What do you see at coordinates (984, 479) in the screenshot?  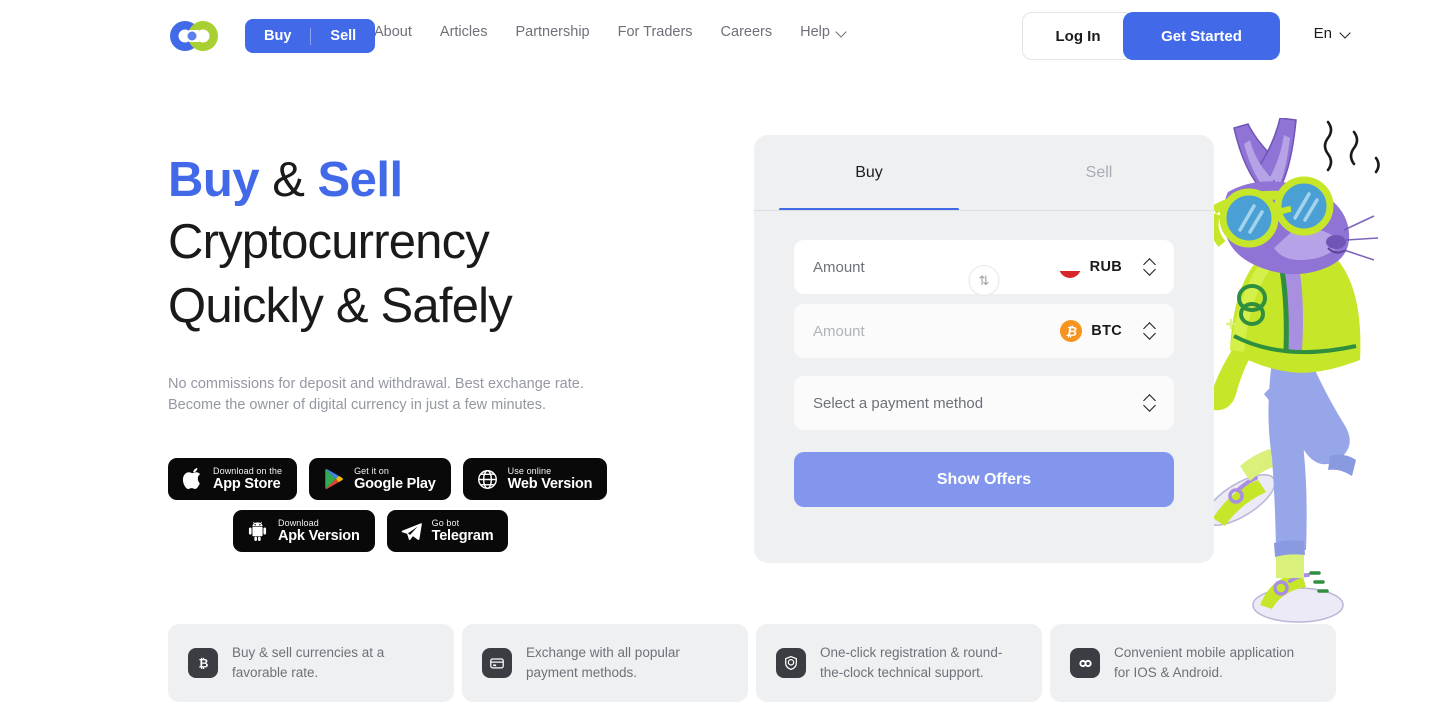 I see `show-offers-button: Show Offers` at bounding box center [984, 479].